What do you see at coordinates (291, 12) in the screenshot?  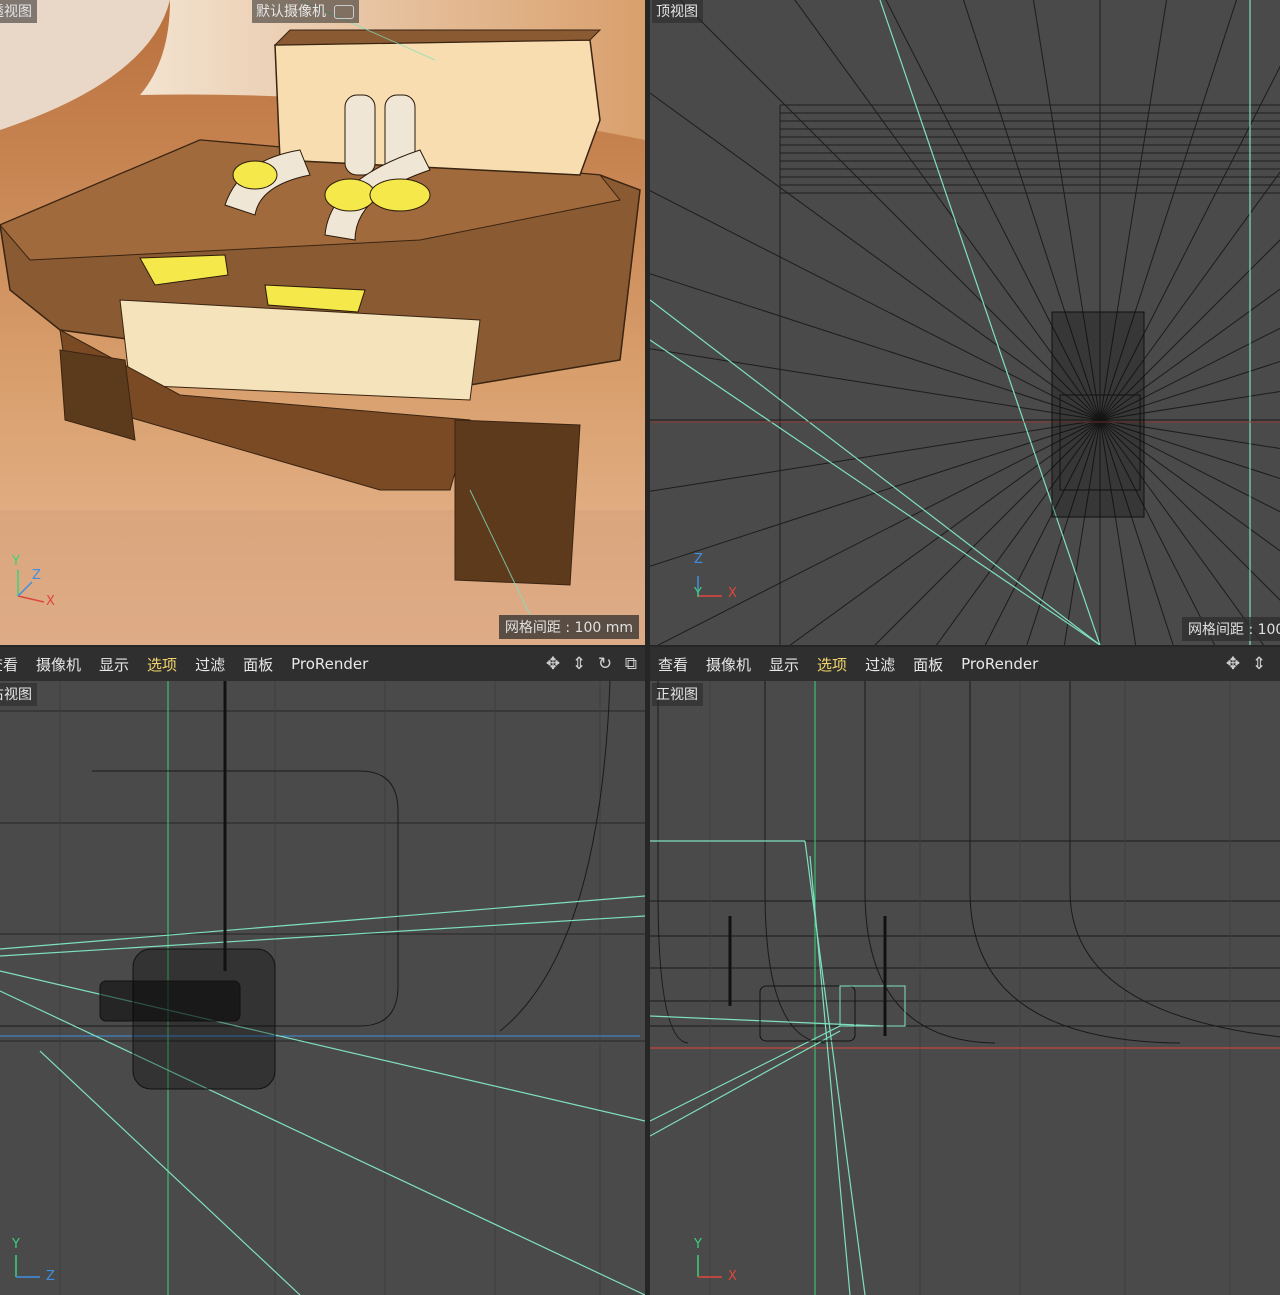 I see `camera-name: 默认摄像机` at bounding box center [291, 12].